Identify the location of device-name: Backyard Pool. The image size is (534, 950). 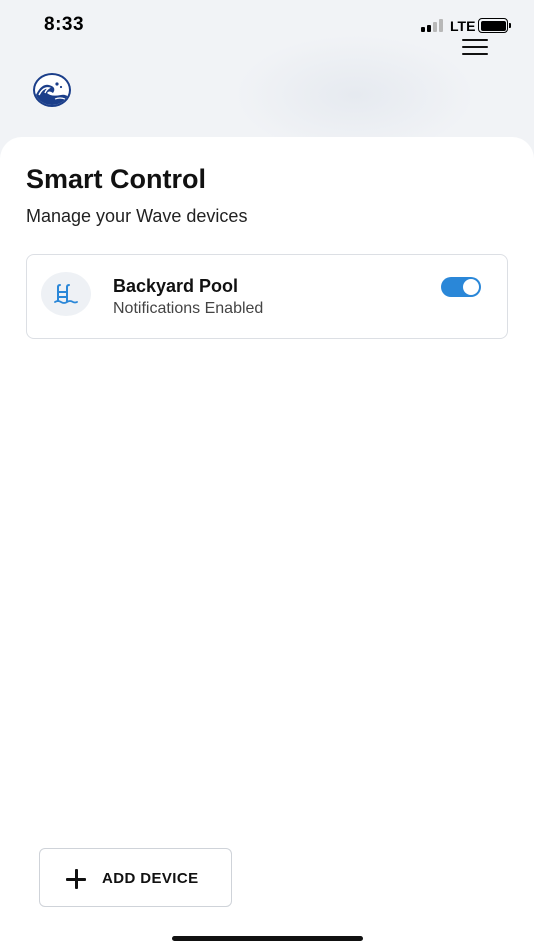
(176, 286).